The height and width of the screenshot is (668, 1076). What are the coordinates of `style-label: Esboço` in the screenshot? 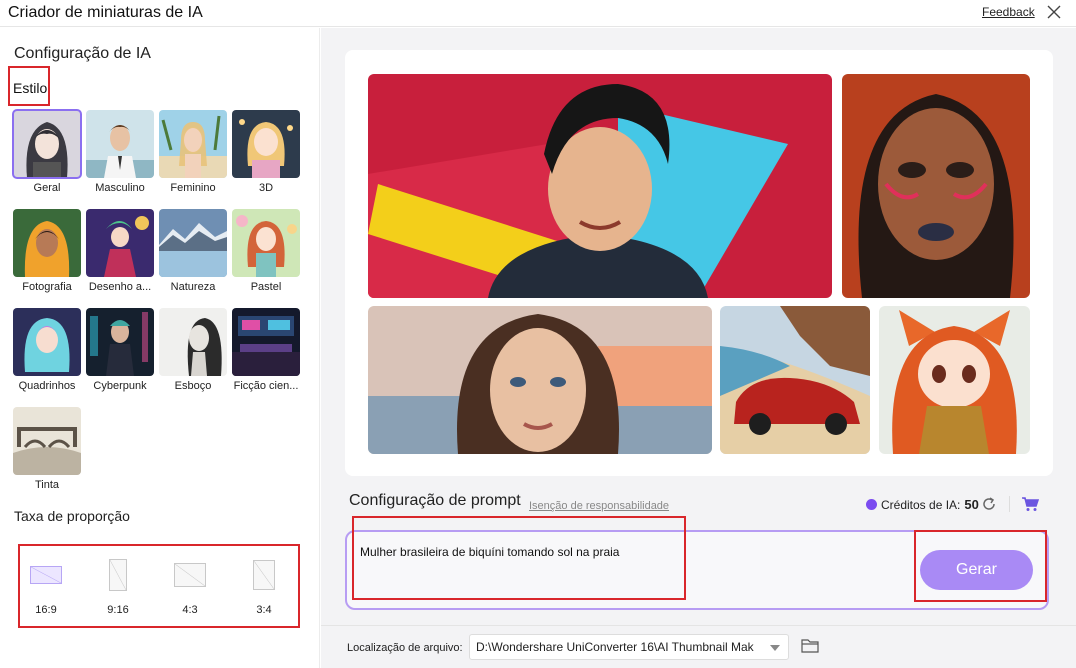 It's located at (193, 386).